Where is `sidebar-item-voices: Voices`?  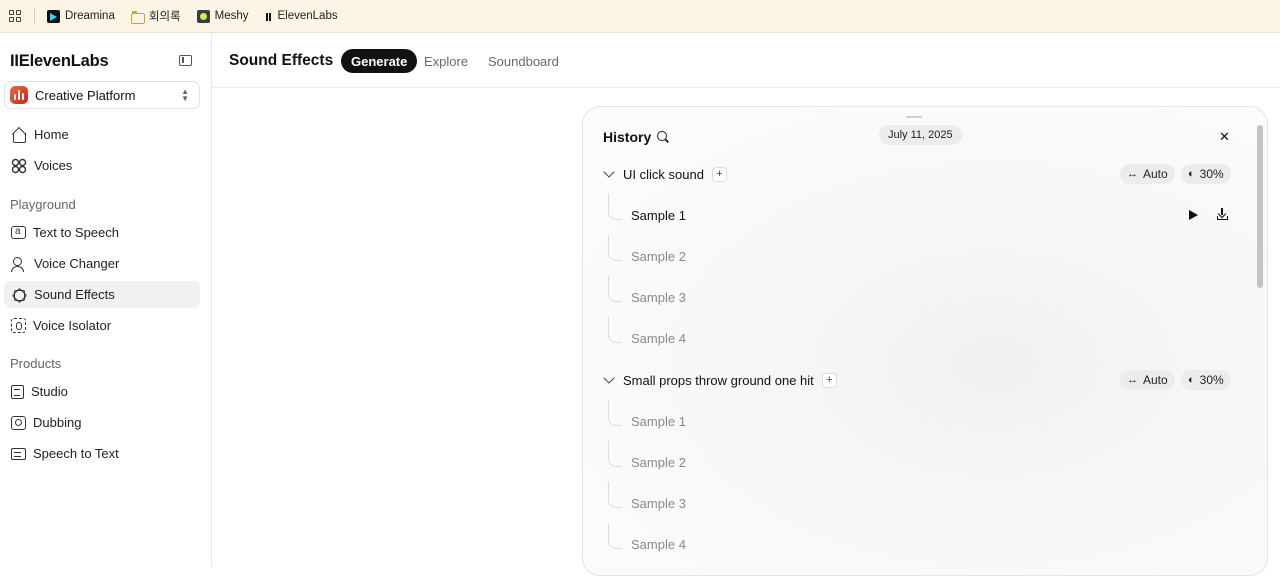
sidebar-item-voices: Voices is located at coordinates (102, 165).